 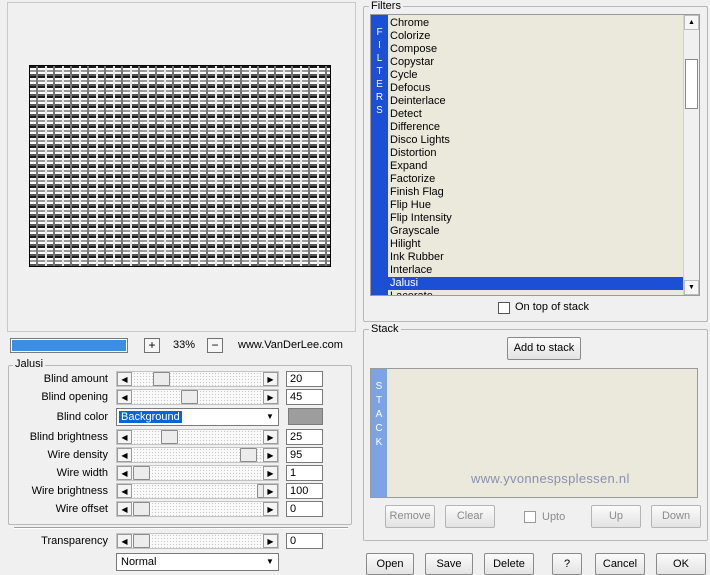 I want to click on save-button: Save, so click(x=449, y=564).